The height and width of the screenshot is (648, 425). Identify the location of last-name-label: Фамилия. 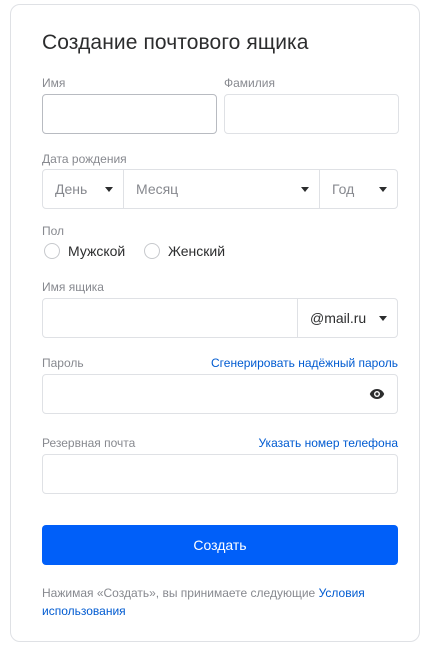
(249, 83).